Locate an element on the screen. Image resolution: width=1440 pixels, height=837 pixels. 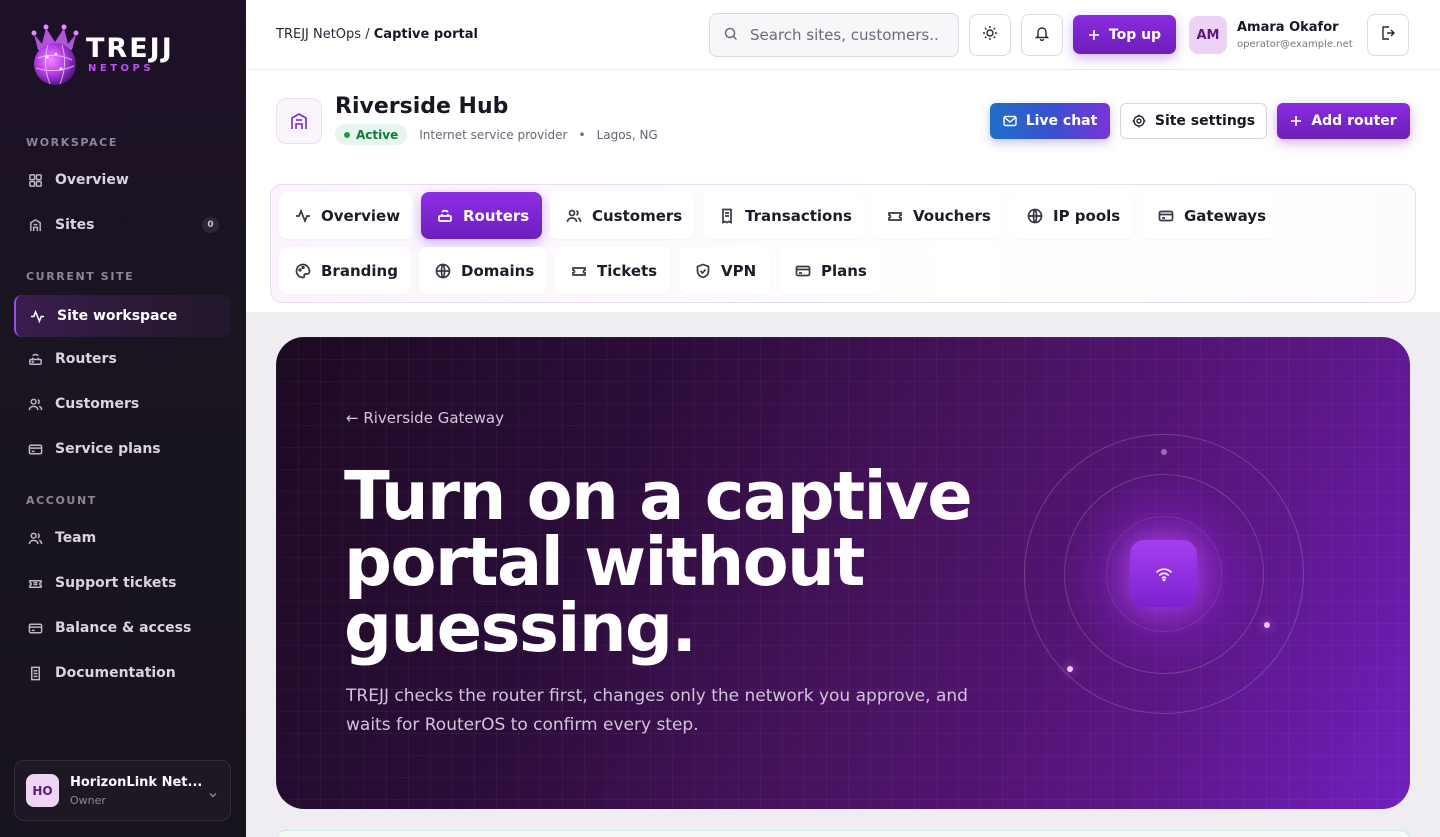
next-card-edge is located at coordinates (843, 833).